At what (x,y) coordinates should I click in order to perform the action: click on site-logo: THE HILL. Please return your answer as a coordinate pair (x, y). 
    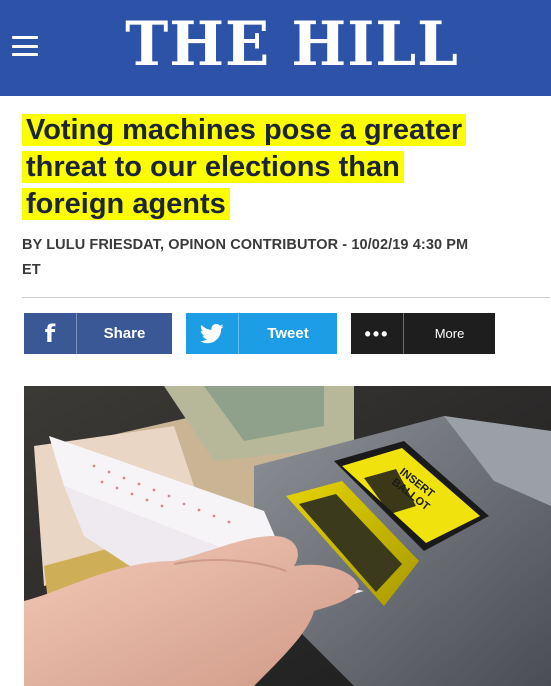
    Looking at the image, I should click on (292, 44).